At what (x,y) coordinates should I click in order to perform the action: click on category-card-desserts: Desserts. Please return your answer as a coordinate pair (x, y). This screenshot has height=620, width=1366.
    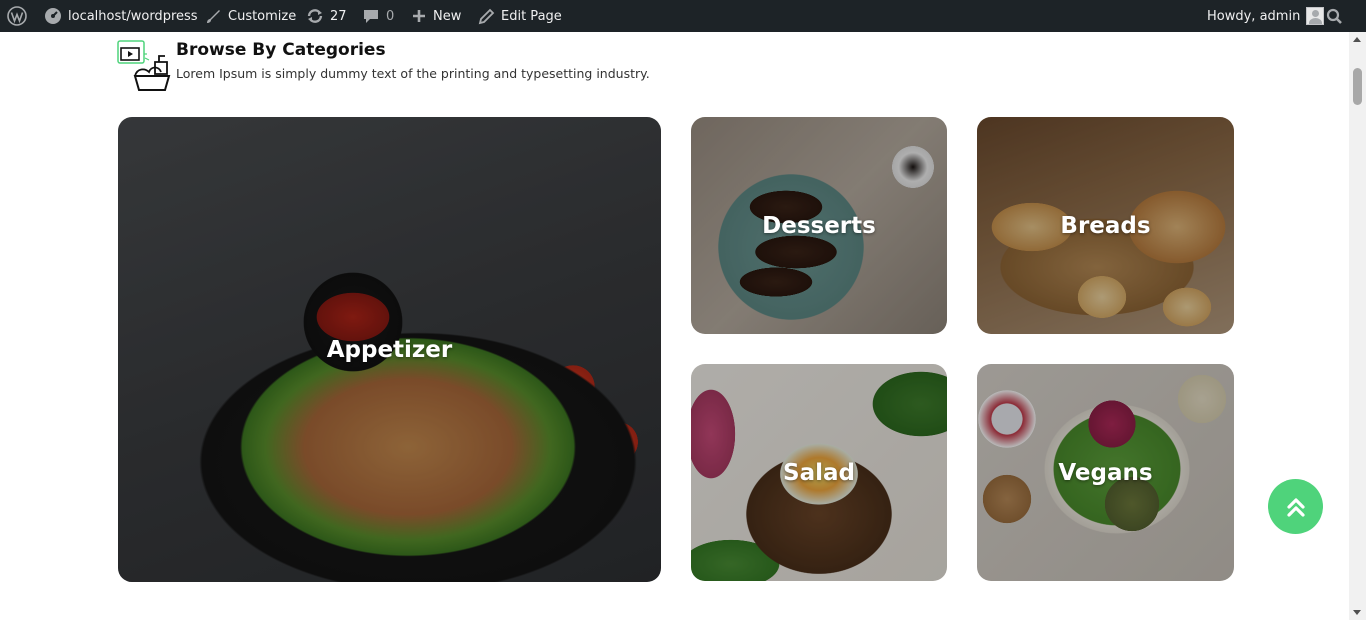
    Looking at the image, I should click on (819, 225).